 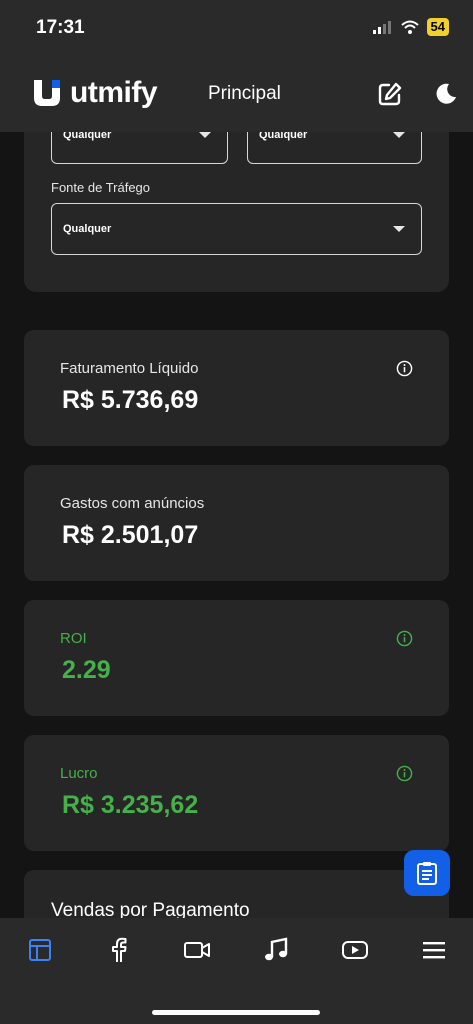 I want to click on battery-indicator: 54, so click(x=437, y=27).